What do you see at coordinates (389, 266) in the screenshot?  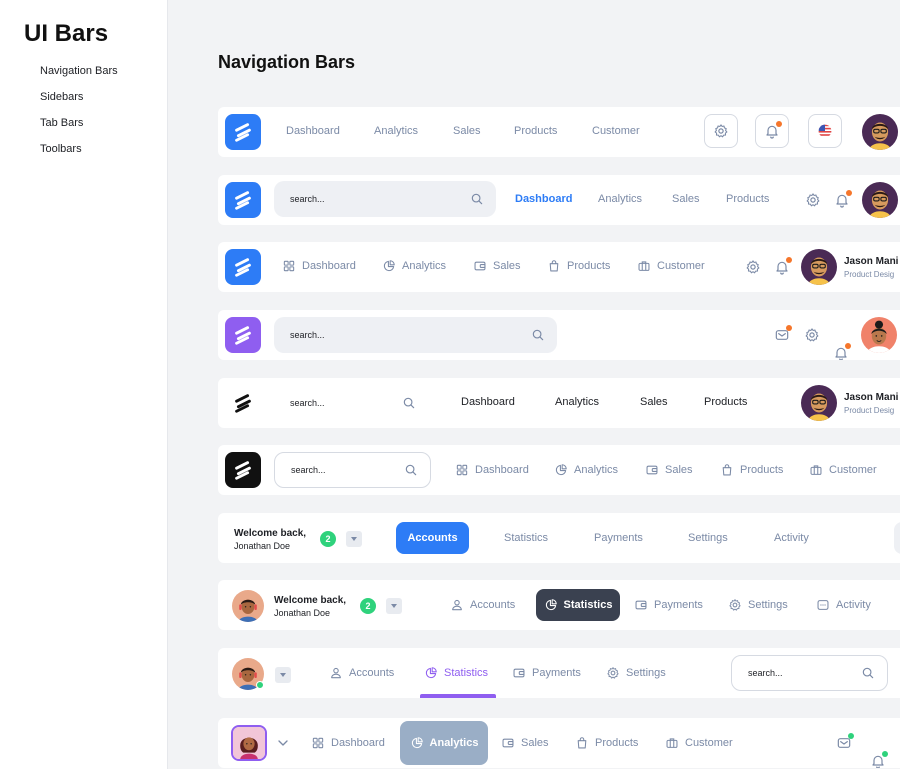 I see `pie-chart-icon` at bounding box center [389, 266].